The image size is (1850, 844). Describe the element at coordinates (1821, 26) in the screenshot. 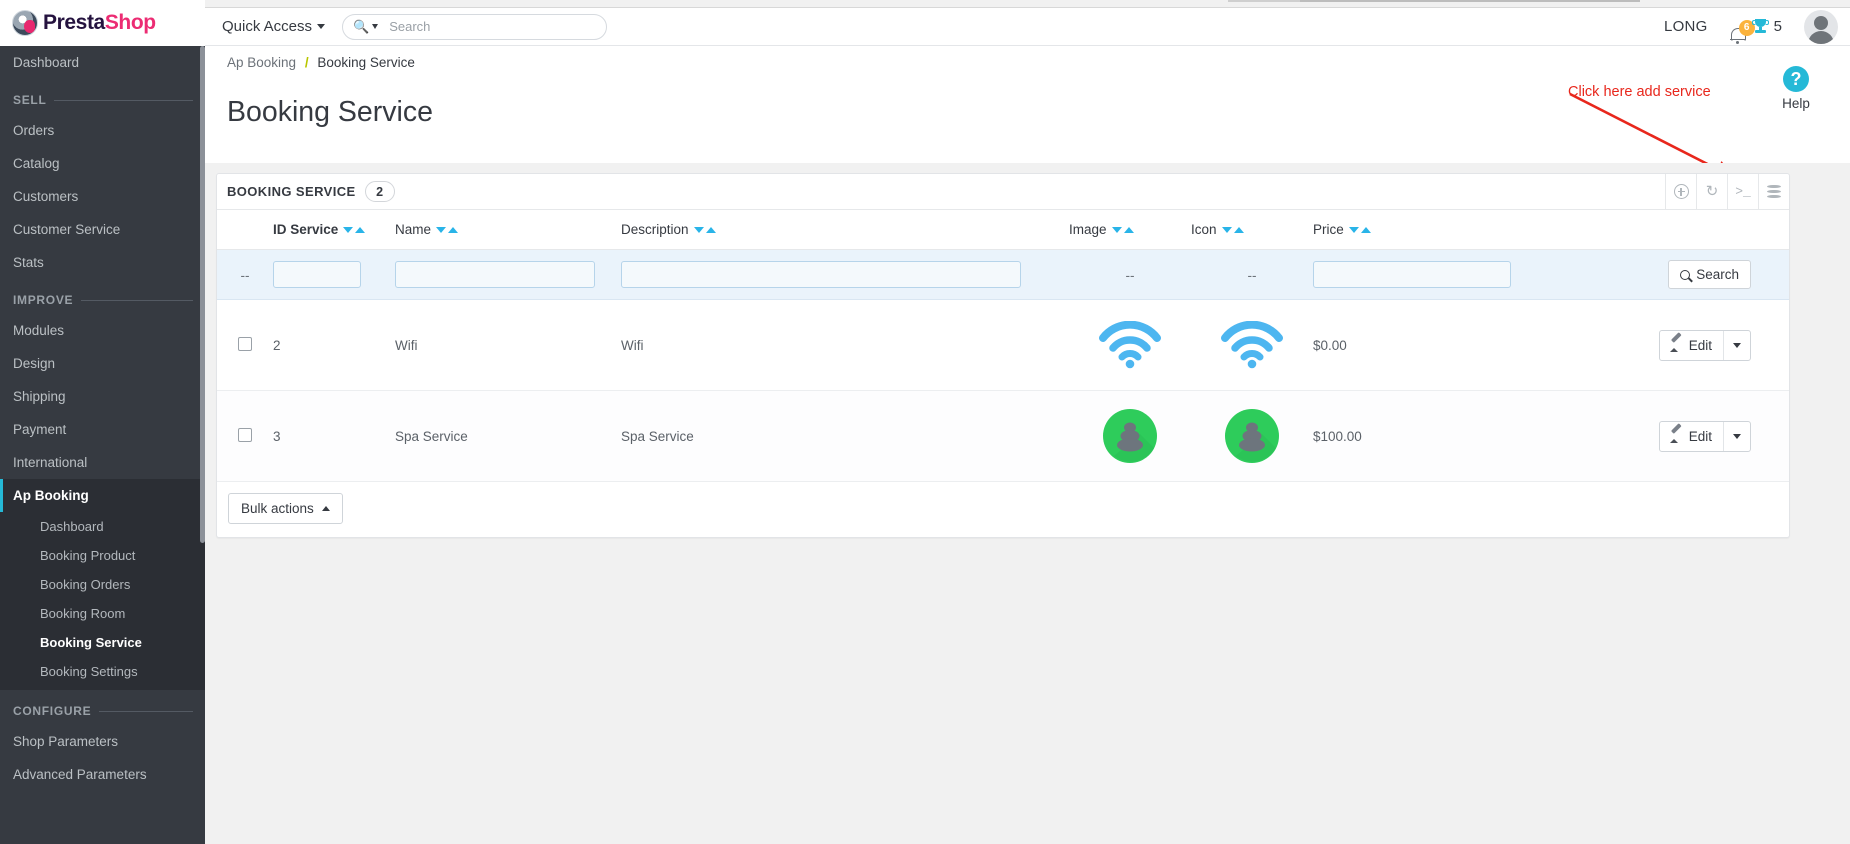

I see `avatar` at that location.